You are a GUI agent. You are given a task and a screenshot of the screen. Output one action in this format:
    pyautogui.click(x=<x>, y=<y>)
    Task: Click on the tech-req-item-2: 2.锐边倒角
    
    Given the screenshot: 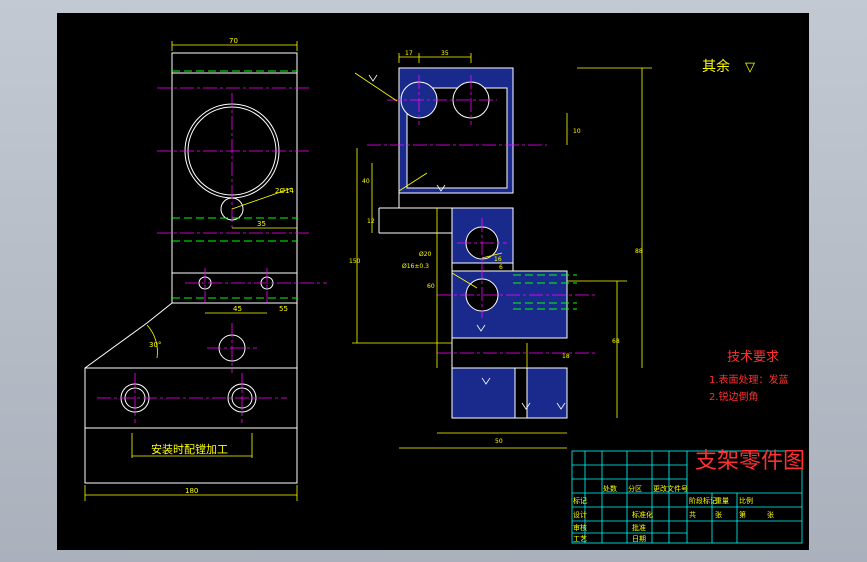 What is the action you would take?
    pyautogui.click(x=734, y=396)
    